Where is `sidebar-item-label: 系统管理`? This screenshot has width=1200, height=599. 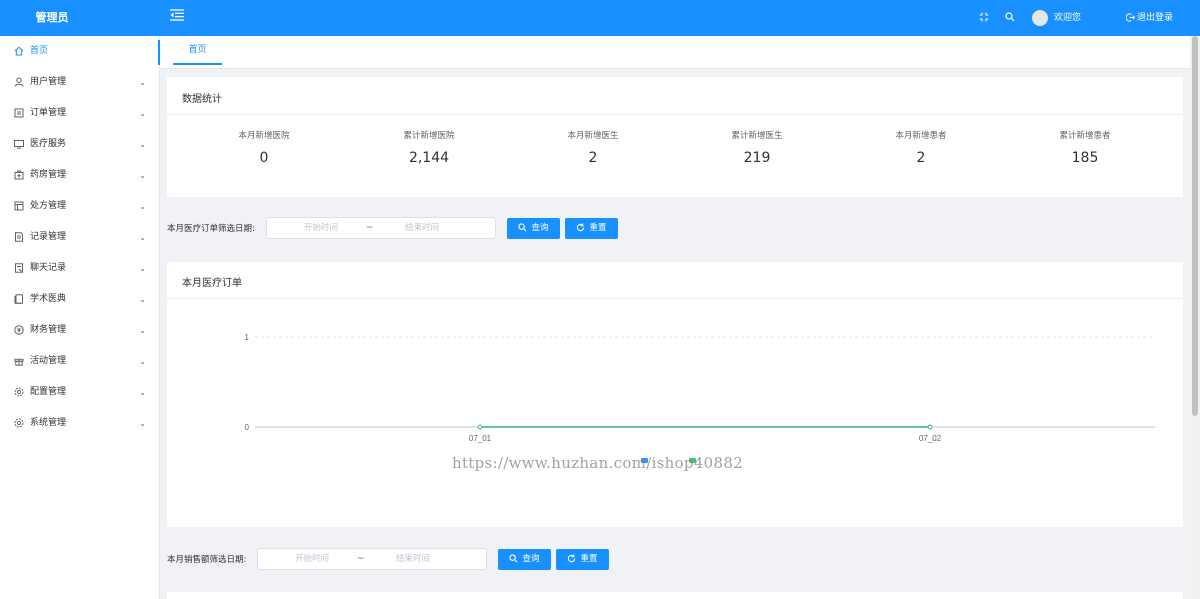
sidebar-item-label: 系统管理 is located at coordinates (48, 423).